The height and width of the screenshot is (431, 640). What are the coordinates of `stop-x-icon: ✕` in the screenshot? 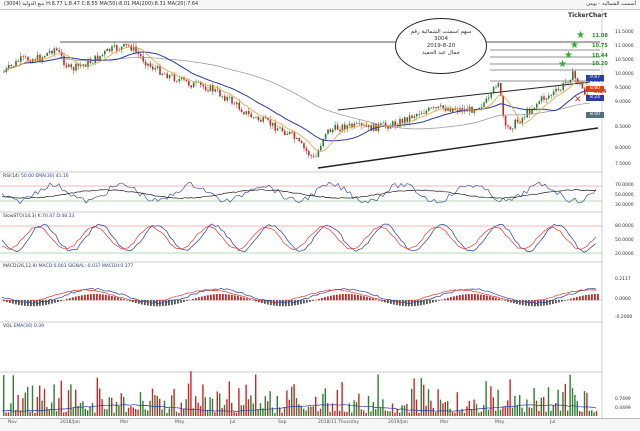 It's located at (578, 100).